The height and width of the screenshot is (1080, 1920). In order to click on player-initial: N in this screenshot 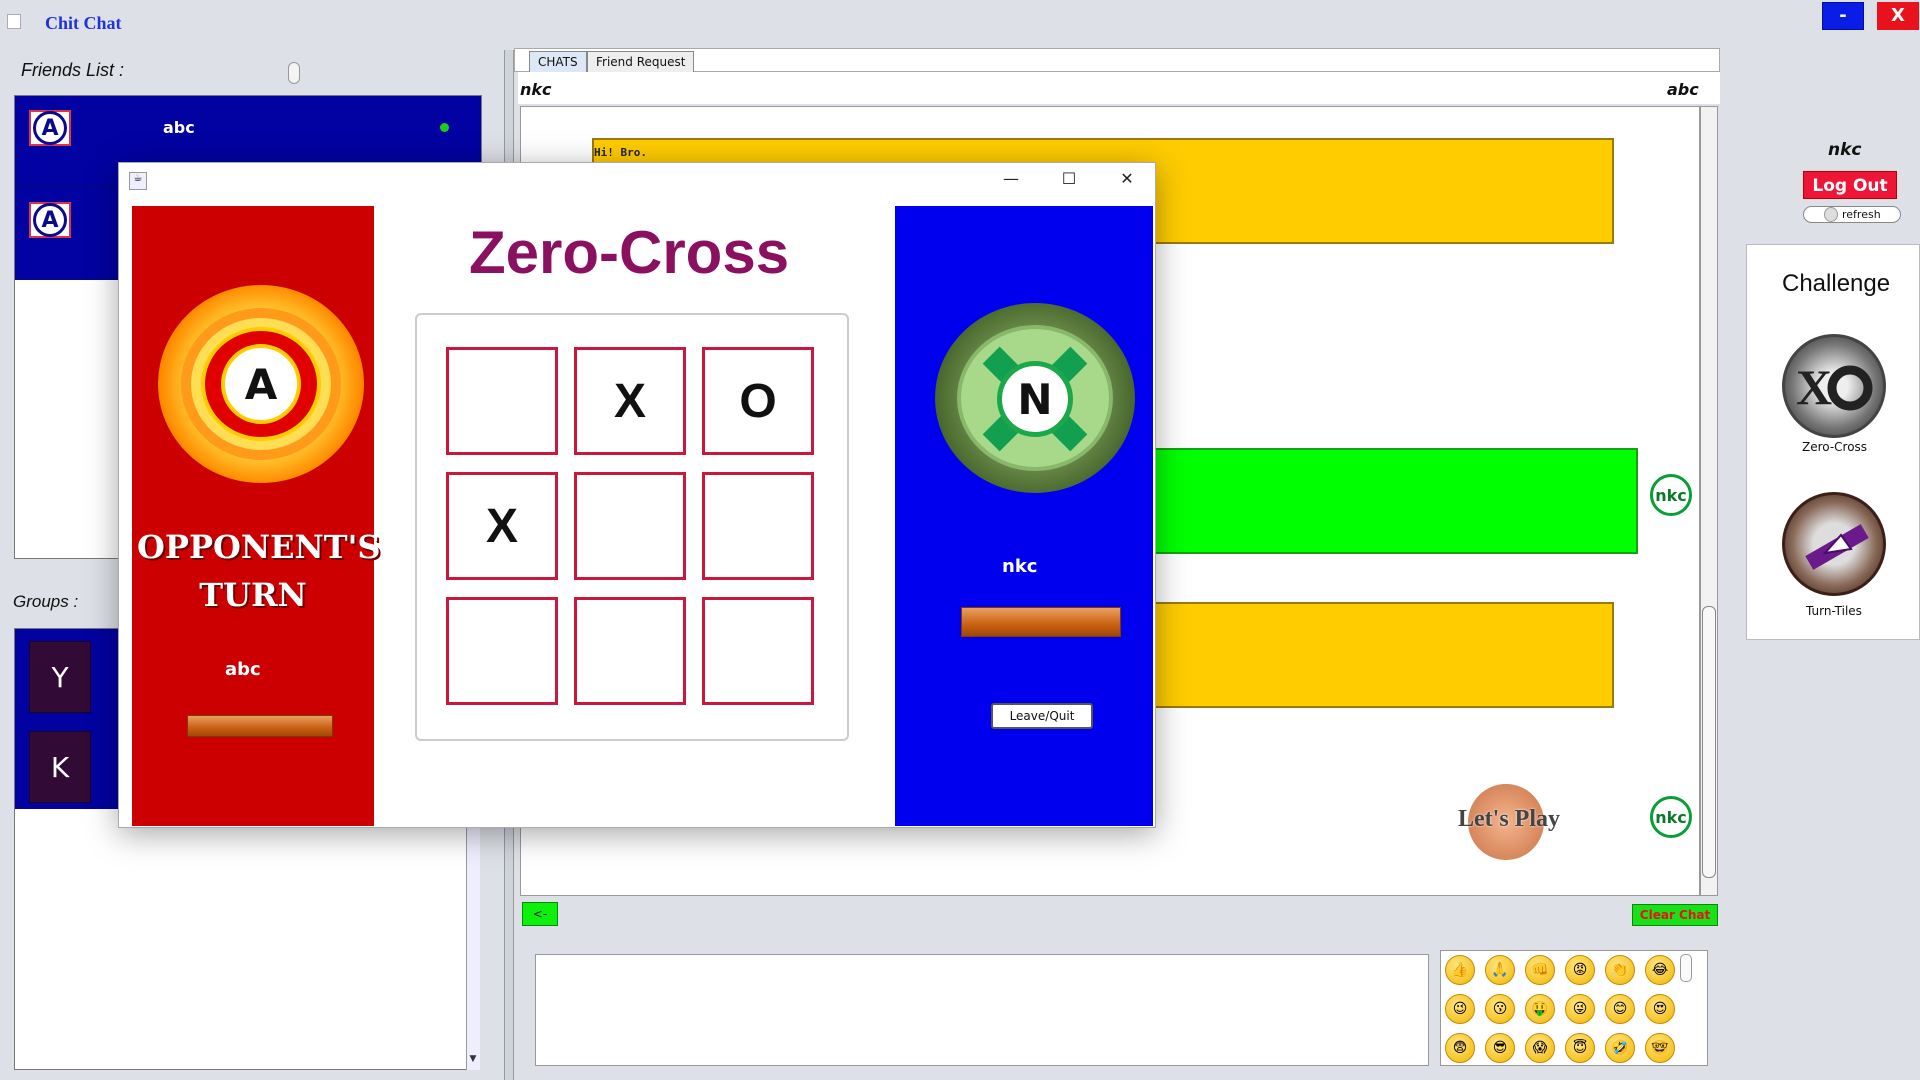, I will do `click(1035, 399)`.